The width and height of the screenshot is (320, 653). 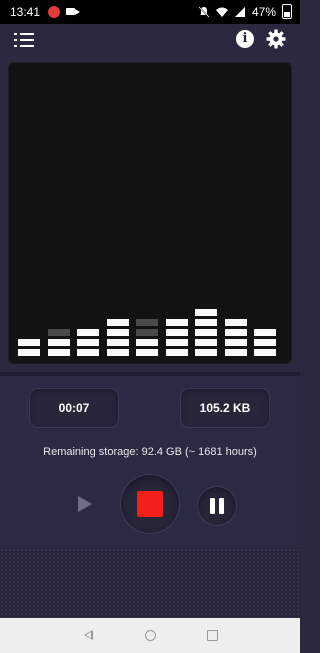 I want to click on recents-icon, so click(x=212, y=635).